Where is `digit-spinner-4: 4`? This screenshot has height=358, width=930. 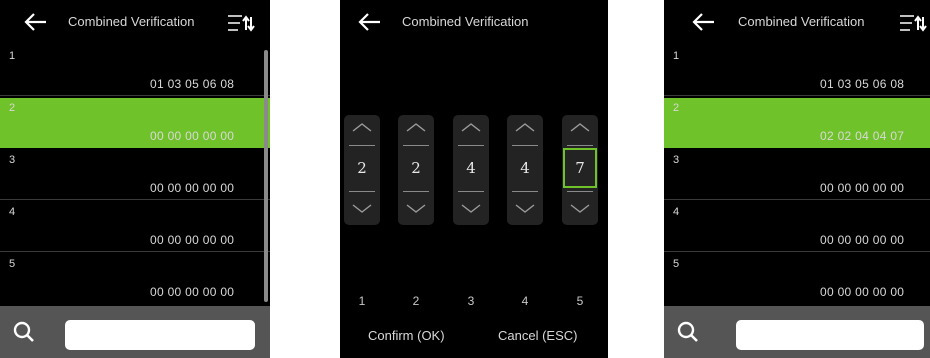 digit-spinner-4: 4 is located at coordinates (525, 170).